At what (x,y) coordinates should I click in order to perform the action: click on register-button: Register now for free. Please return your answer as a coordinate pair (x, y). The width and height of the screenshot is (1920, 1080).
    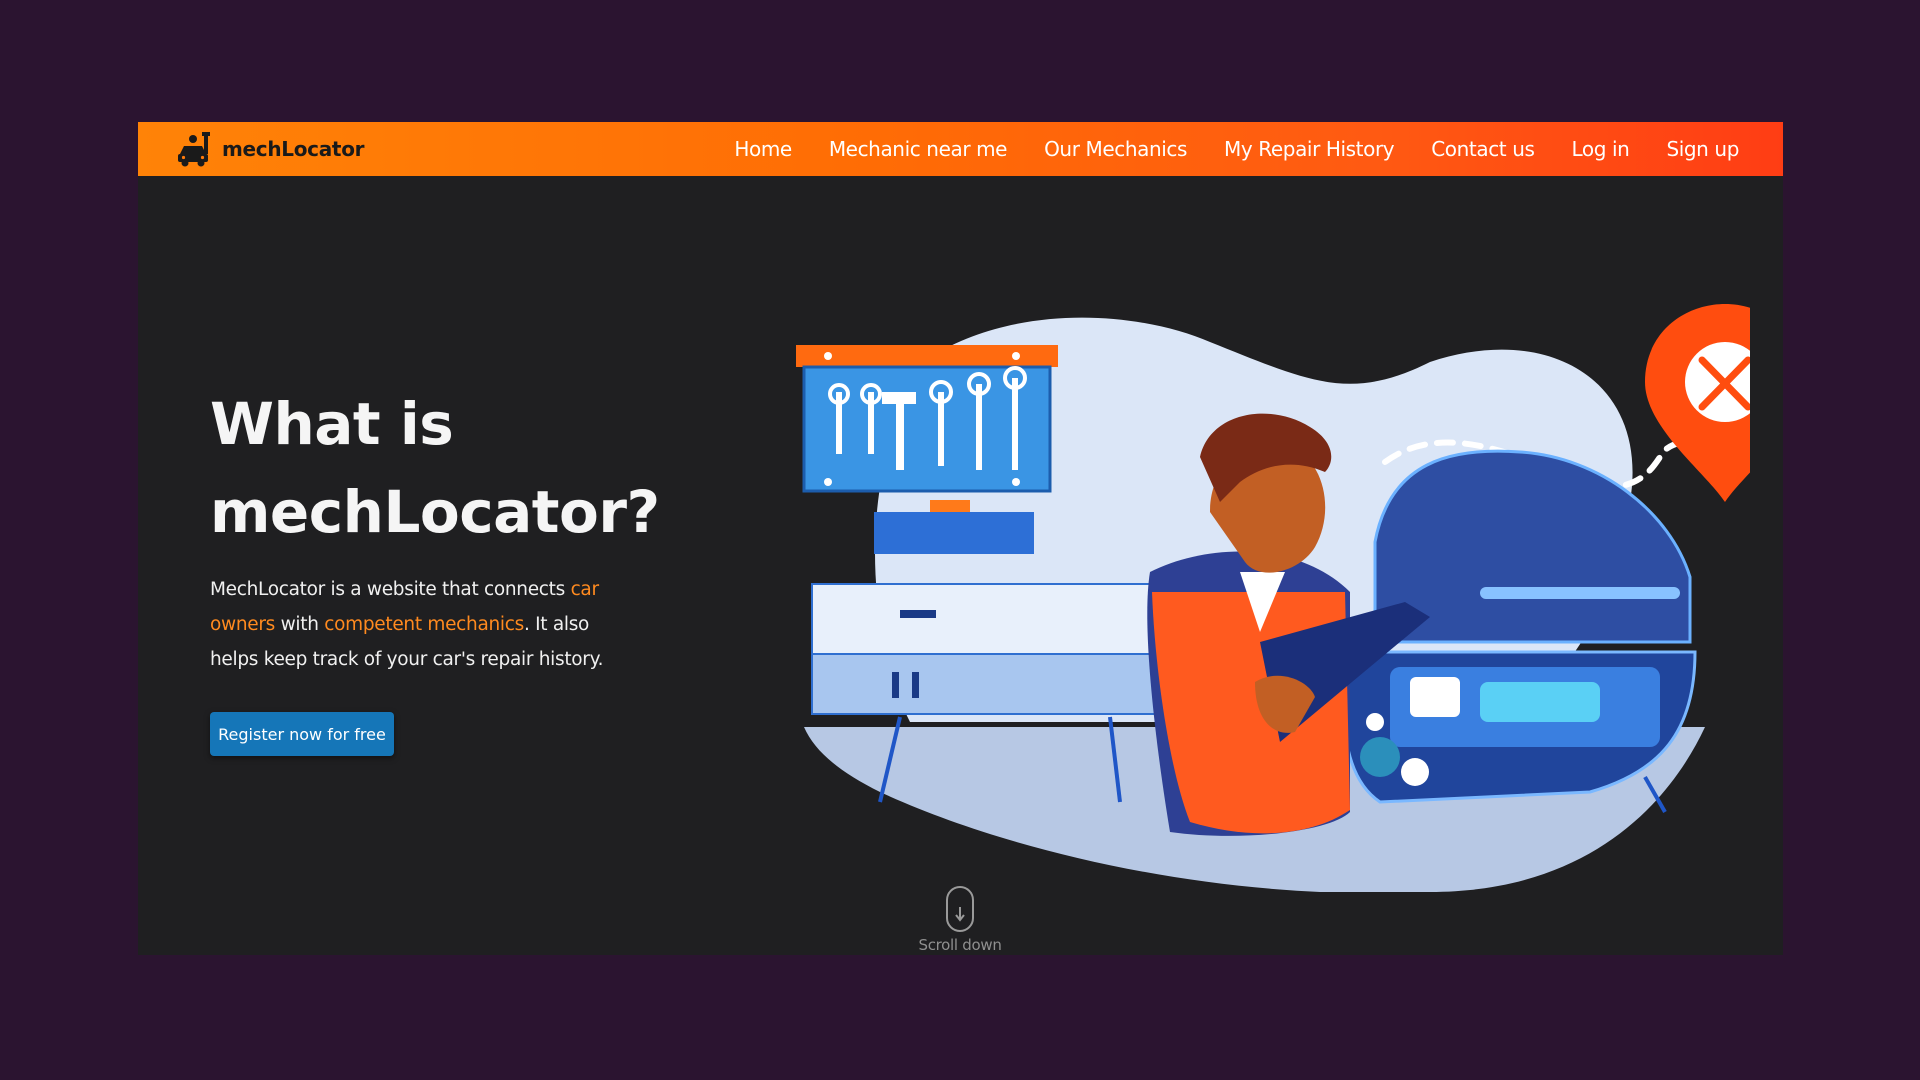
    Looking at the image, I should click on (302, 734).